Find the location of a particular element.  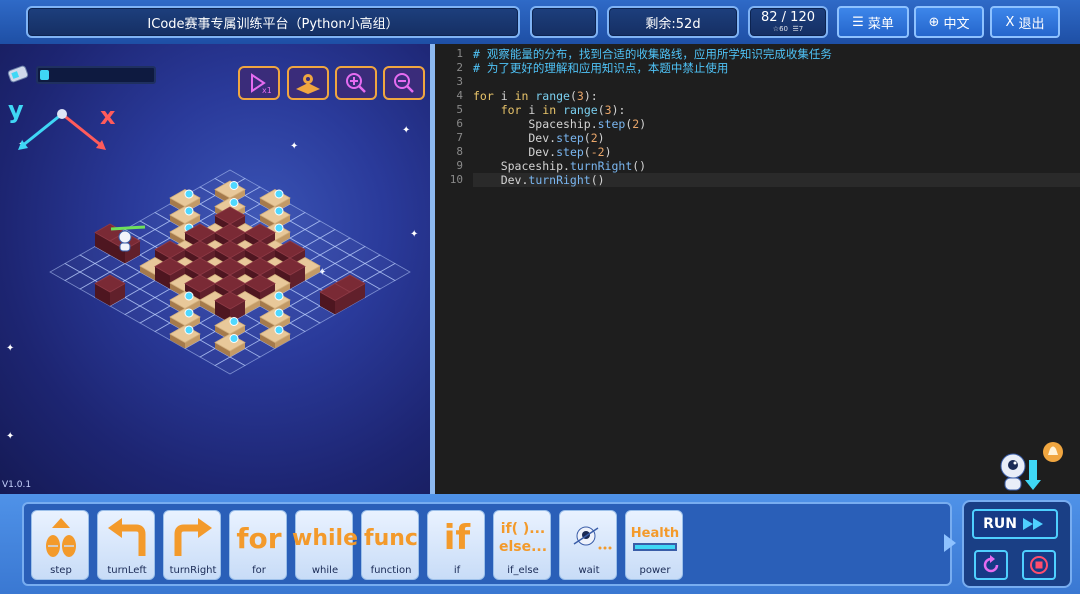

reset-button is located at coordinates (991, 565).